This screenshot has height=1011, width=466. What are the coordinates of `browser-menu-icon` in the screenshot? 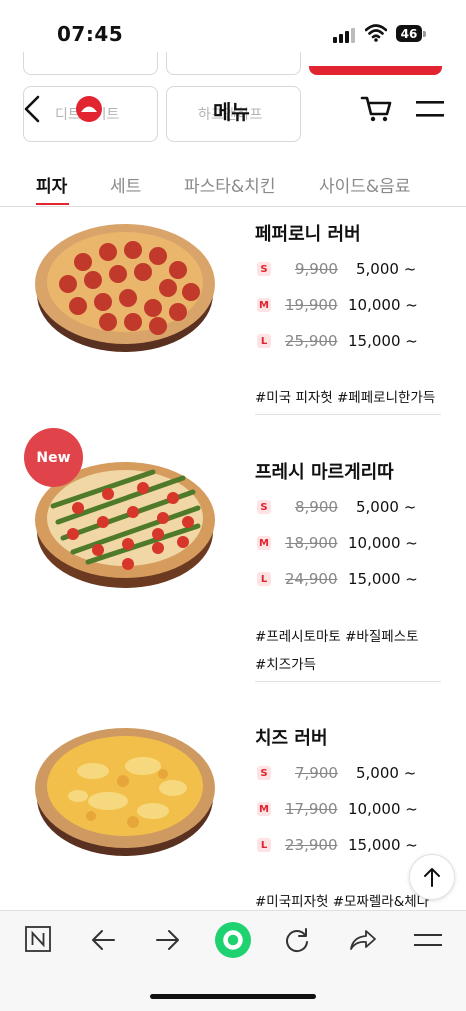 It's located at (428, 940).